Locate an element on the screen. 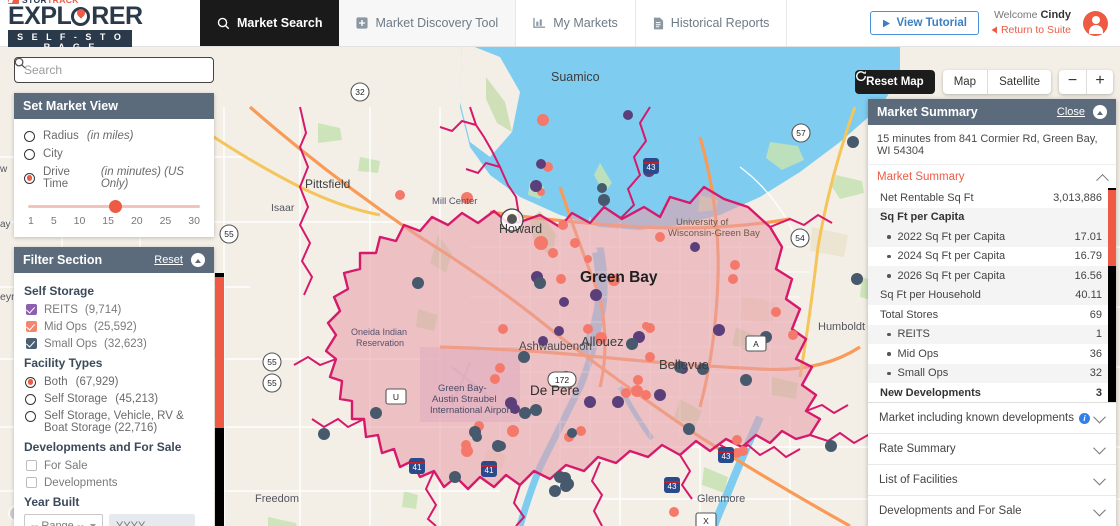 The width and height of the screenshot is (1120, 526). nav-market-search: Market Search is located at coordinates (270, 23).